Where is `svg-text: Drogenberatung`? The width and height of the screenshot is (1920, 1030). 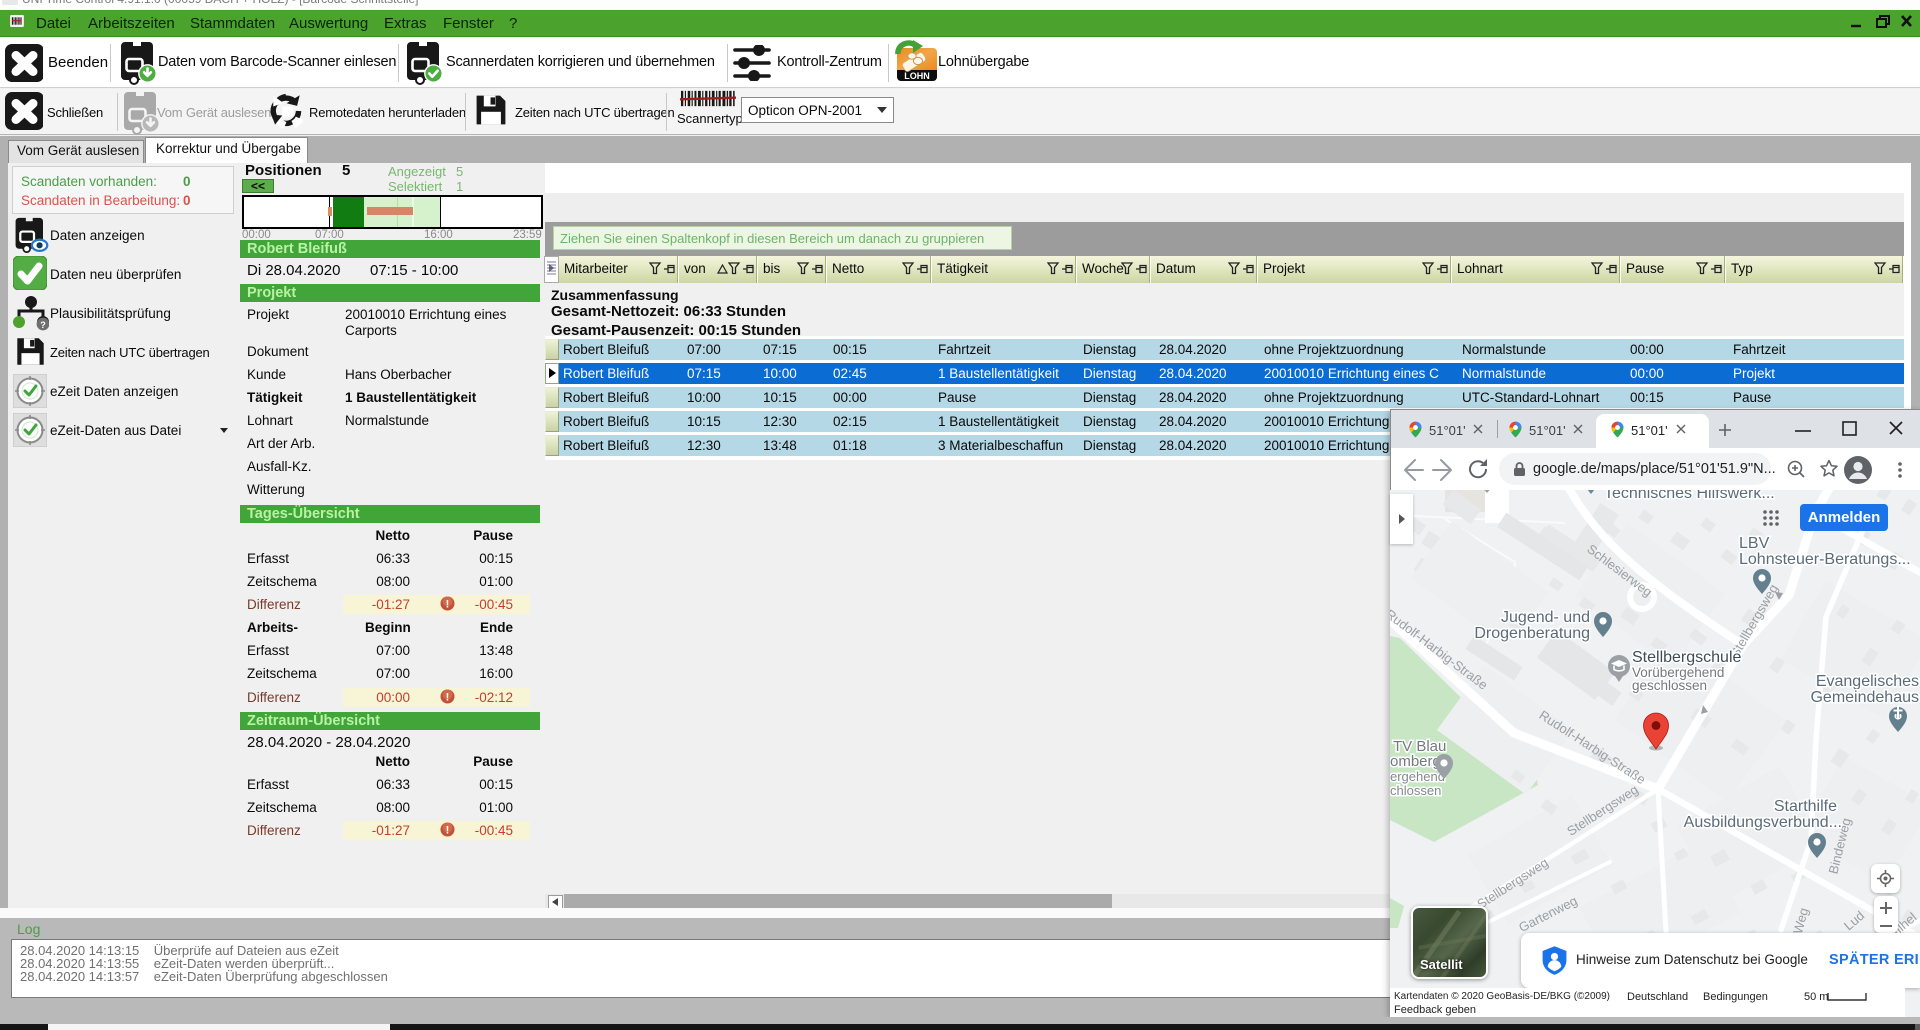 svg-text: Drogenberatung is located at coordinates (1532, 633).